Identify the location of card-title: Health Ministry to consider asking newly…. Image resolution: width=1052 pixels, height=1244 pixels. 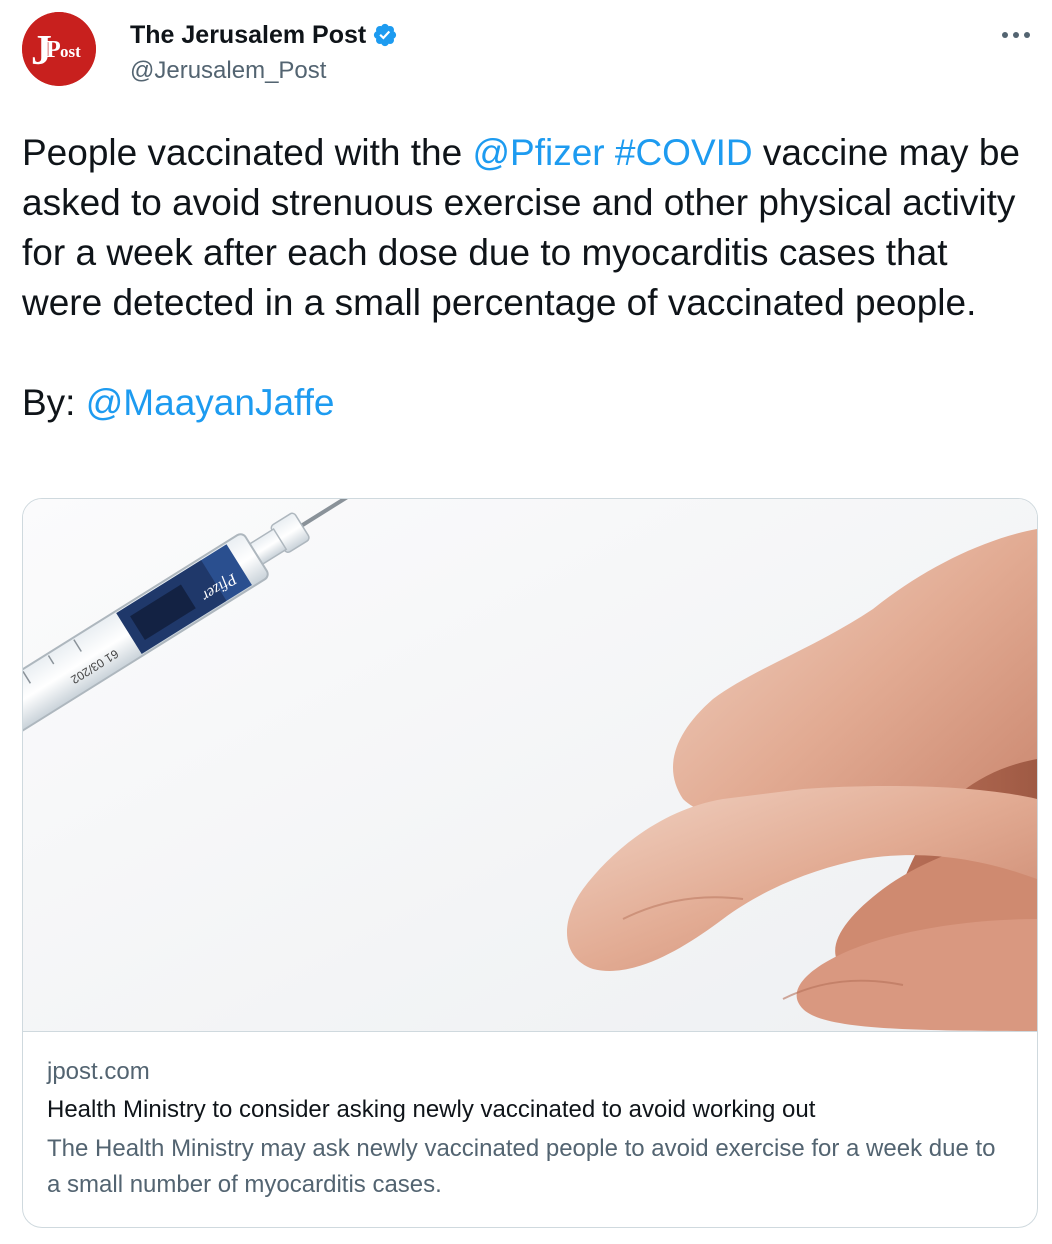
(527, 1110).